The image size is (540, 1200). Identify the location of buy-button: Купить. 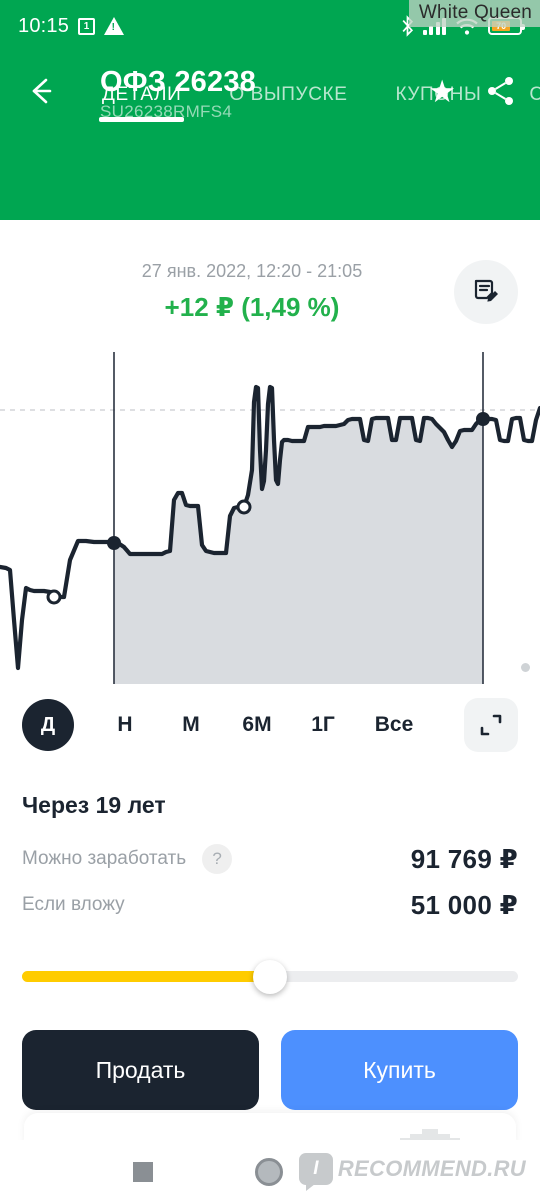
(399, 1070).